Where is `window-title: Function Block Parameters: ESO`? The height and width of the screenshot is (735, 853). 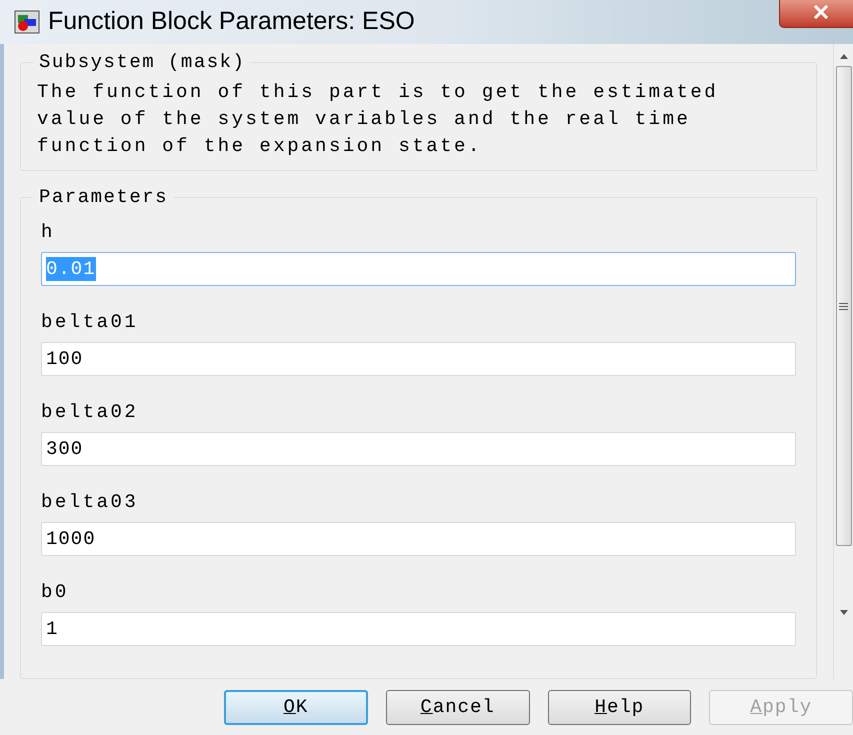
window-title: Function Block Parameters: ESO is located at coordinates (231, 22).